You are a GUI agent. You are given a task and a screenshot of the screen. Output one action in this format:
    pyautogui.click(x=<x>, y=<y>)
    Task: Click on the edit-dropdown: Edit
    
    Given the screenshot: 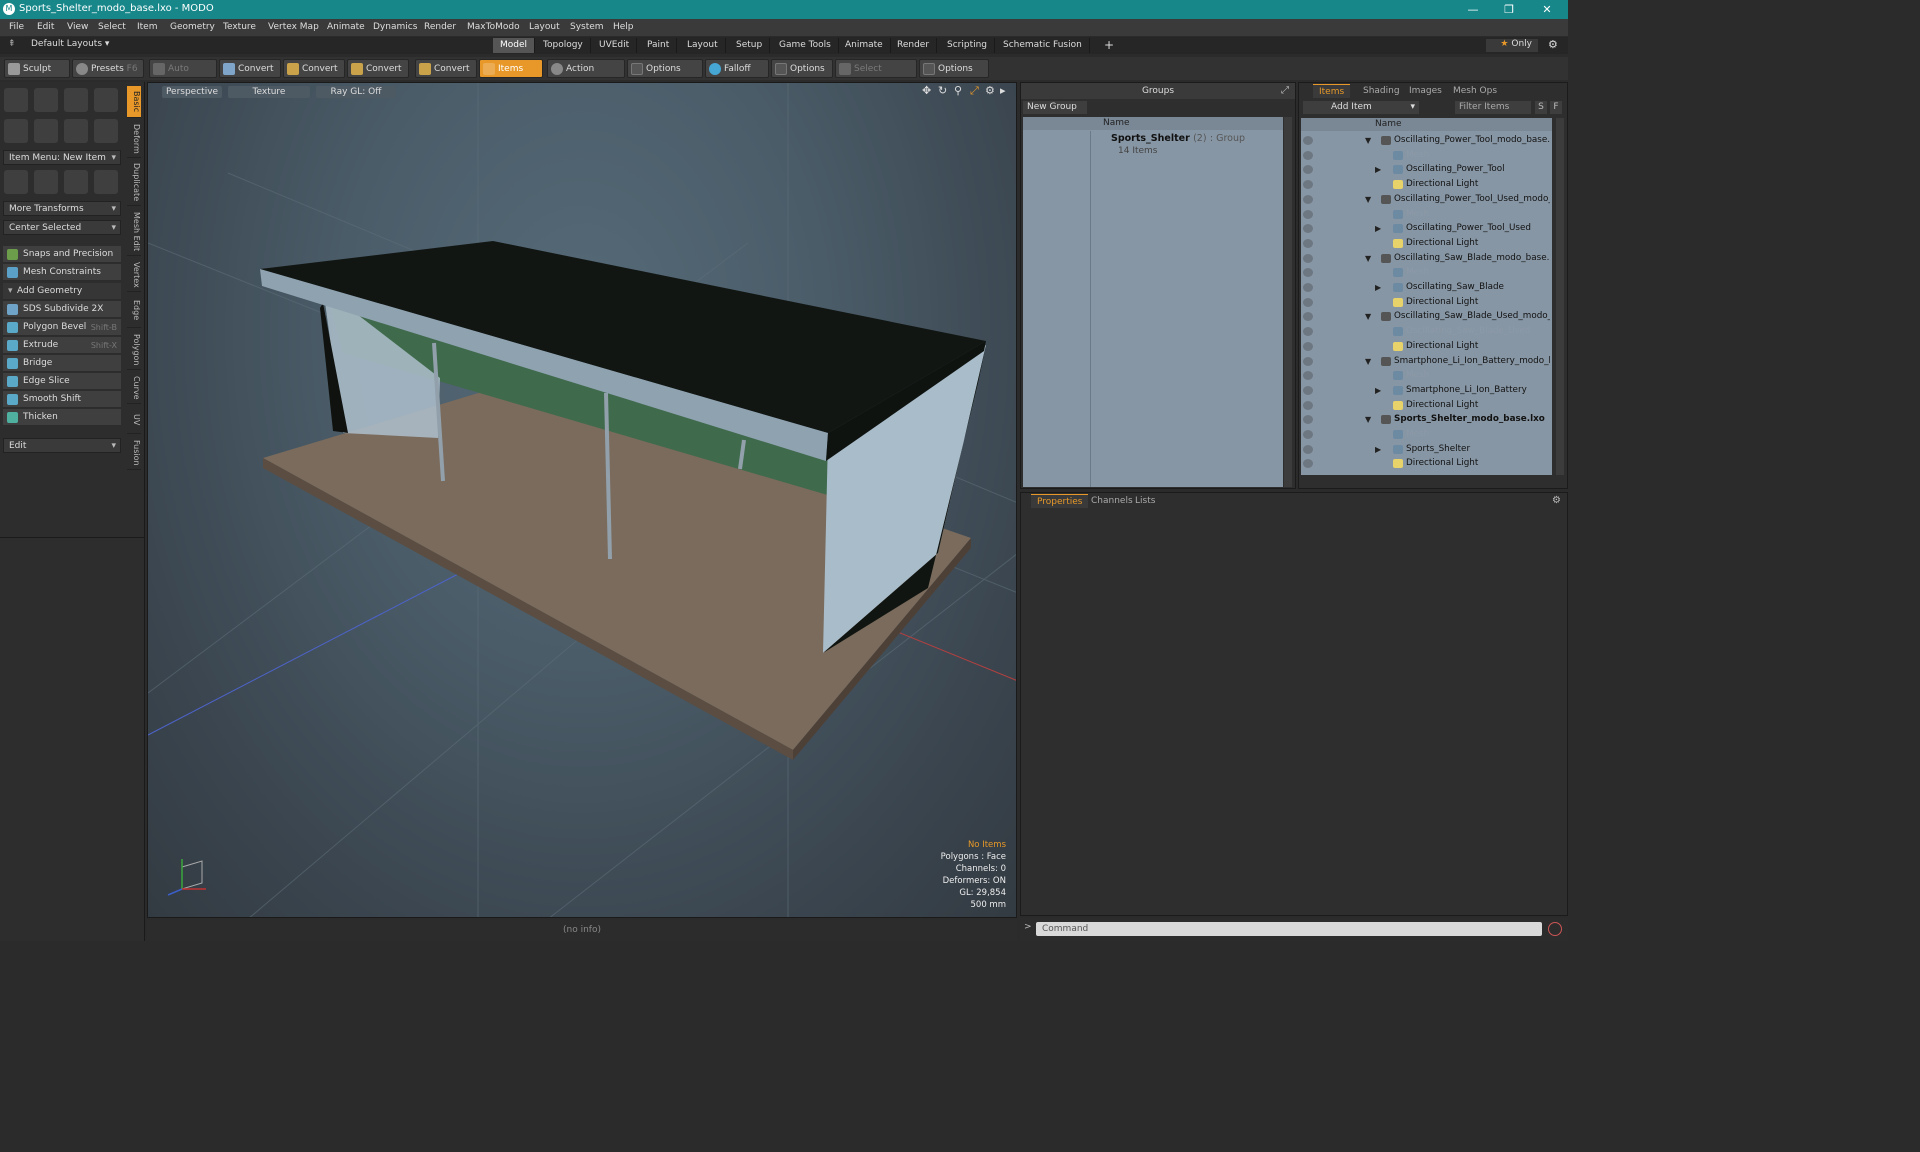 What is the action you would take?
    pyautogui.click(x=62, y=446)
    